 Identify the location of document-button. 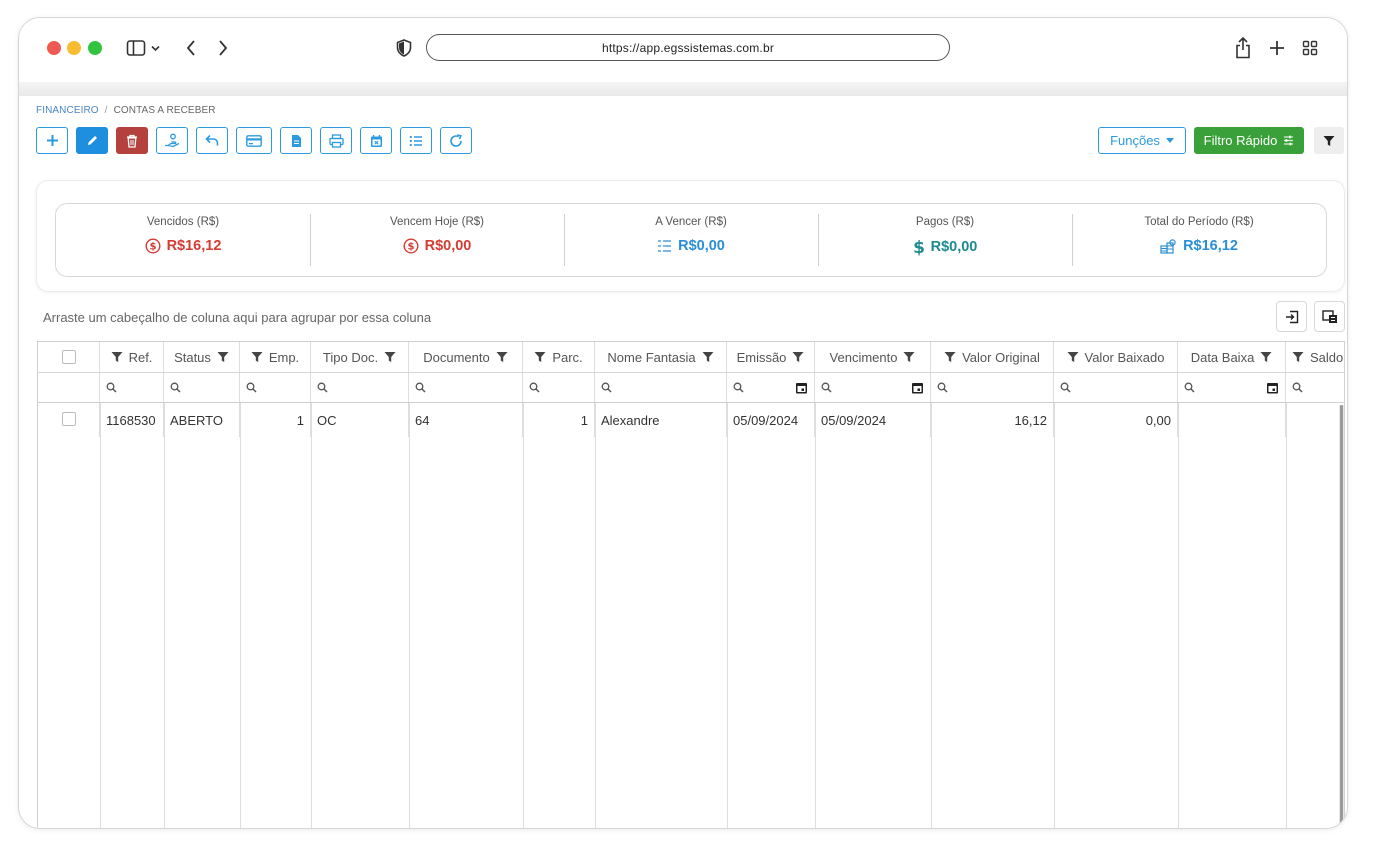
(296, 140).